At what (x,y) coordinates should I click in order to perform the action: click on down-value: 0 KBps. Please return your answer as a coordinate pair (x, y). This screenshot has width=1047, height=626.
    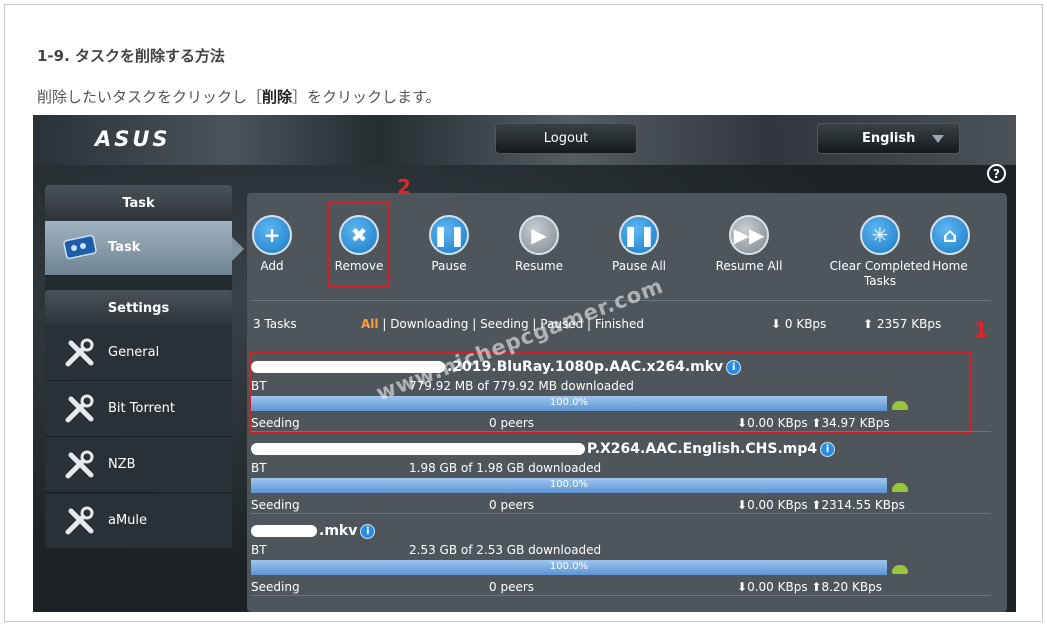
    Looking at the image, I should click on (805, 324).